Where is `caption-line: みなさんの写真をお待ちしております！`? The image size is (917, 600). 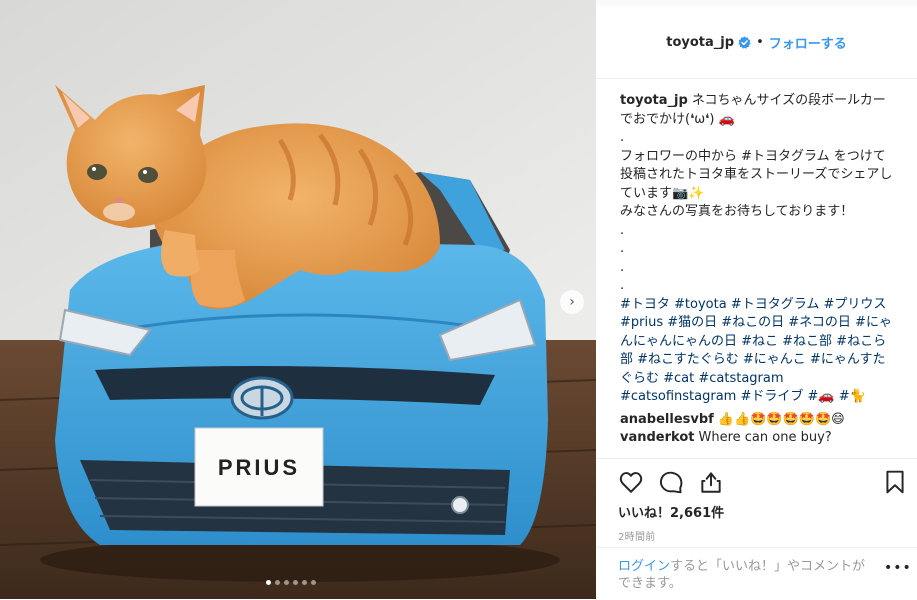
caption-line: みなさんの写真をお待ちしております！ is located at coordinates (737, 211).